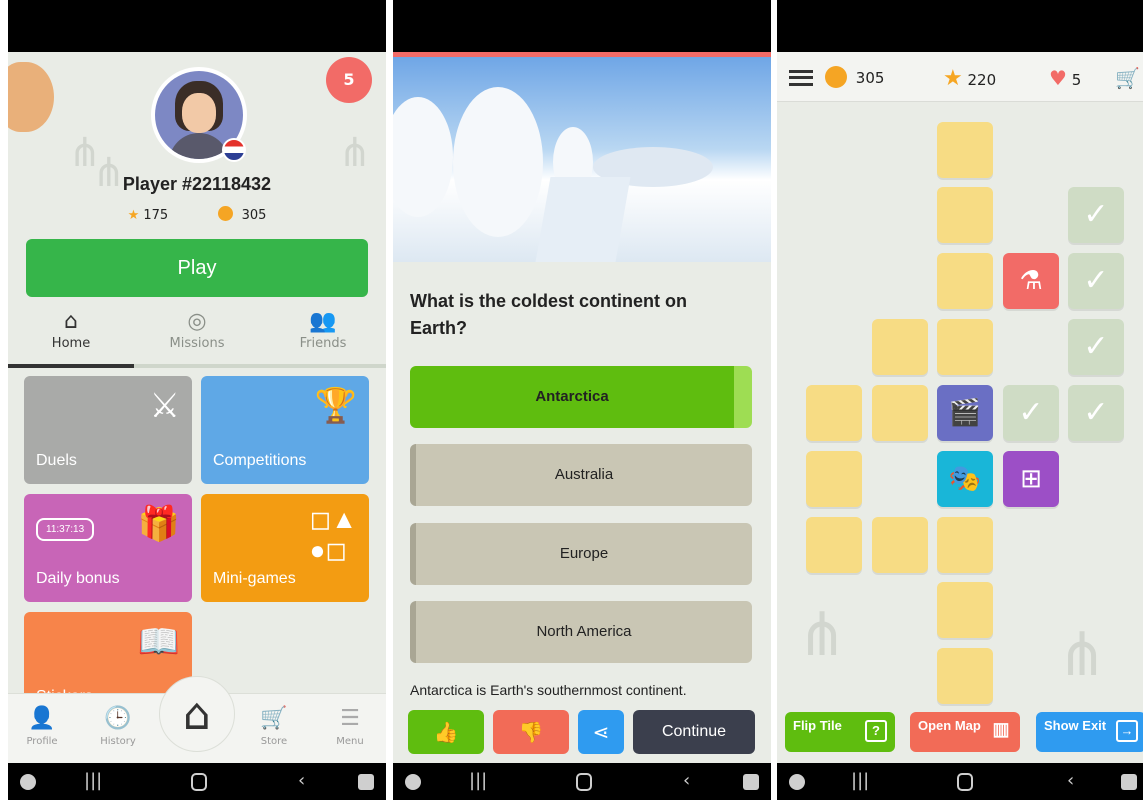 The width and height of the screenshot is (1143, 800). What do you see at coordinates (870, 78) in the screenshot?
I see `coins-count: 305` at bounding box center [870, 78].